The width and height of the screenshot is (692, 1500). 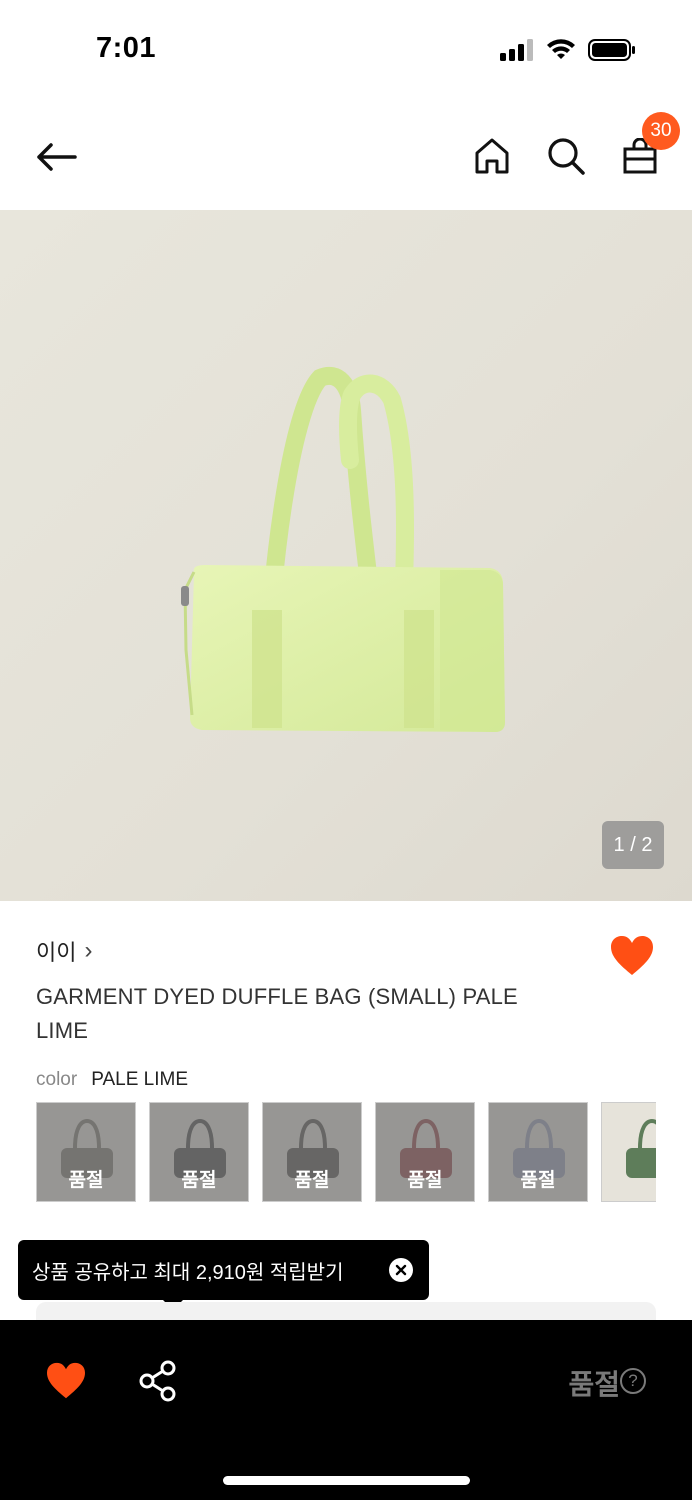 I want to click on bottom-action-bar: 품절 ?, so click(x=346, y=1410).